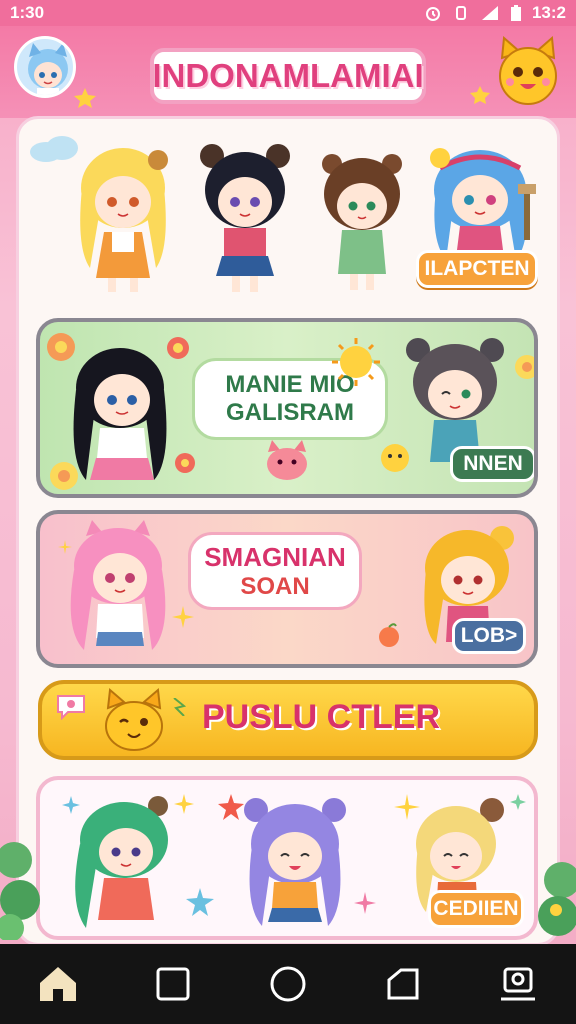 The height and width of the screenshot is (1024, 576). What do you see at coordinates (173, 984) in the screenshot?
I see `recents-square-icon` at bounding box center [173, 984].